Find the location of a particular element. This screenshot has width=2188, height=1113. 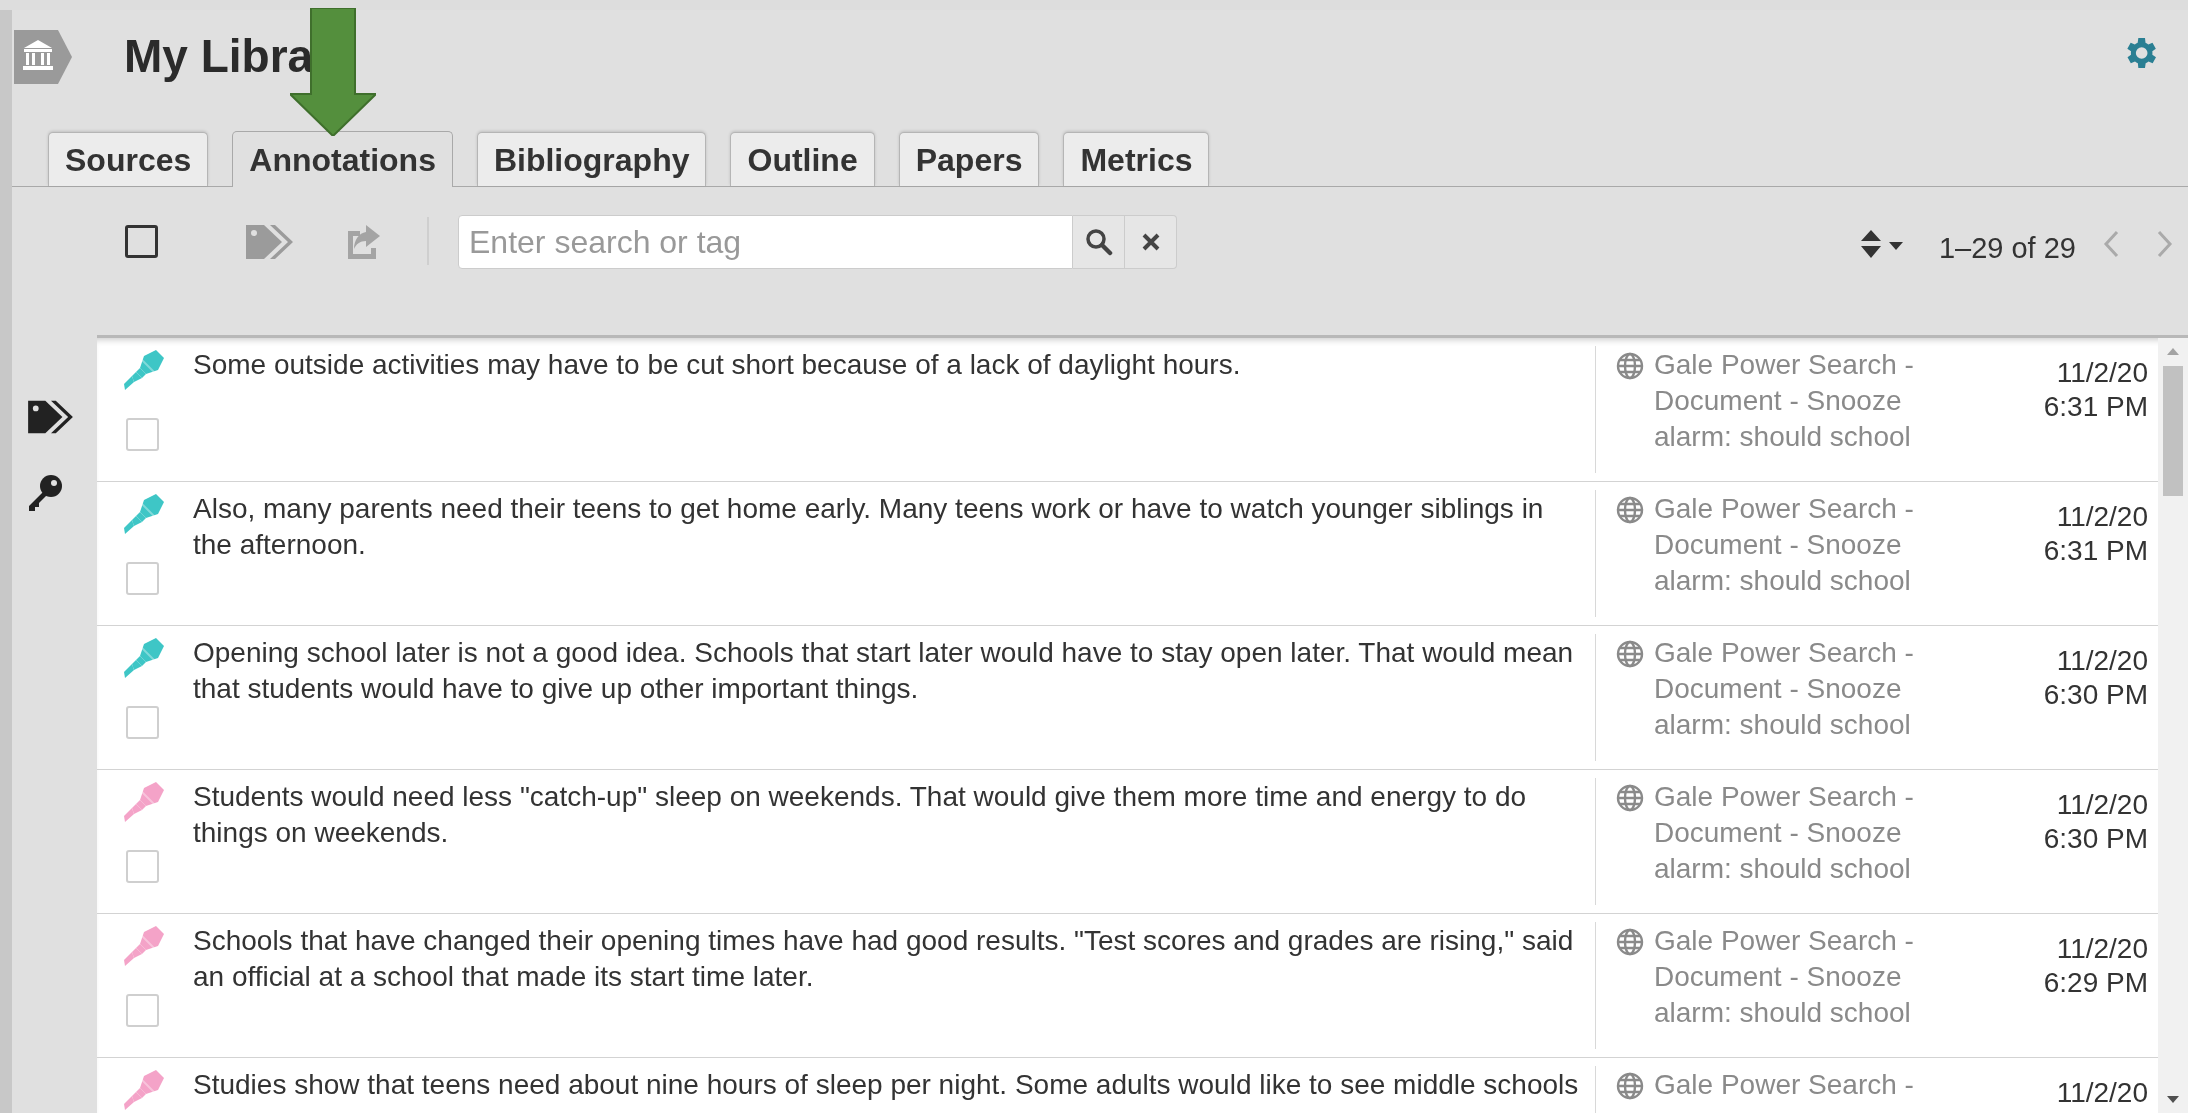

tab: Papers is located at coordinates (969, 159).